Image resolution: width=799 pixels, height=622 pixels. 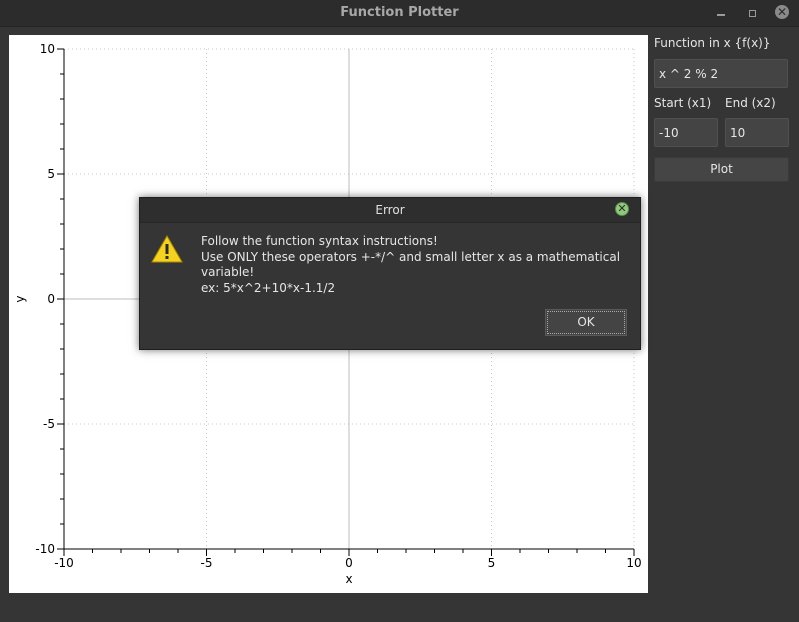 I want to click on x-tick-label: 10, so click(x=633, y=563).